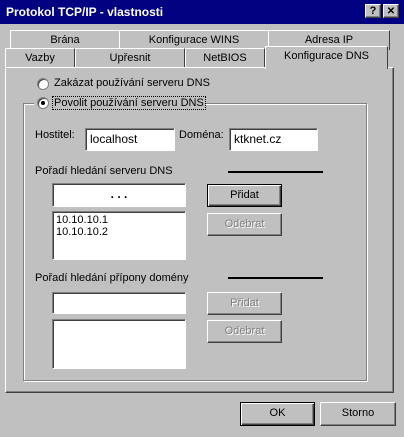 The image size is (404, 437). What do you see at coordinates (119, 220) in the screenshot?
I see `list-item: 10.10.10.1` at bounding box center [119, 220].